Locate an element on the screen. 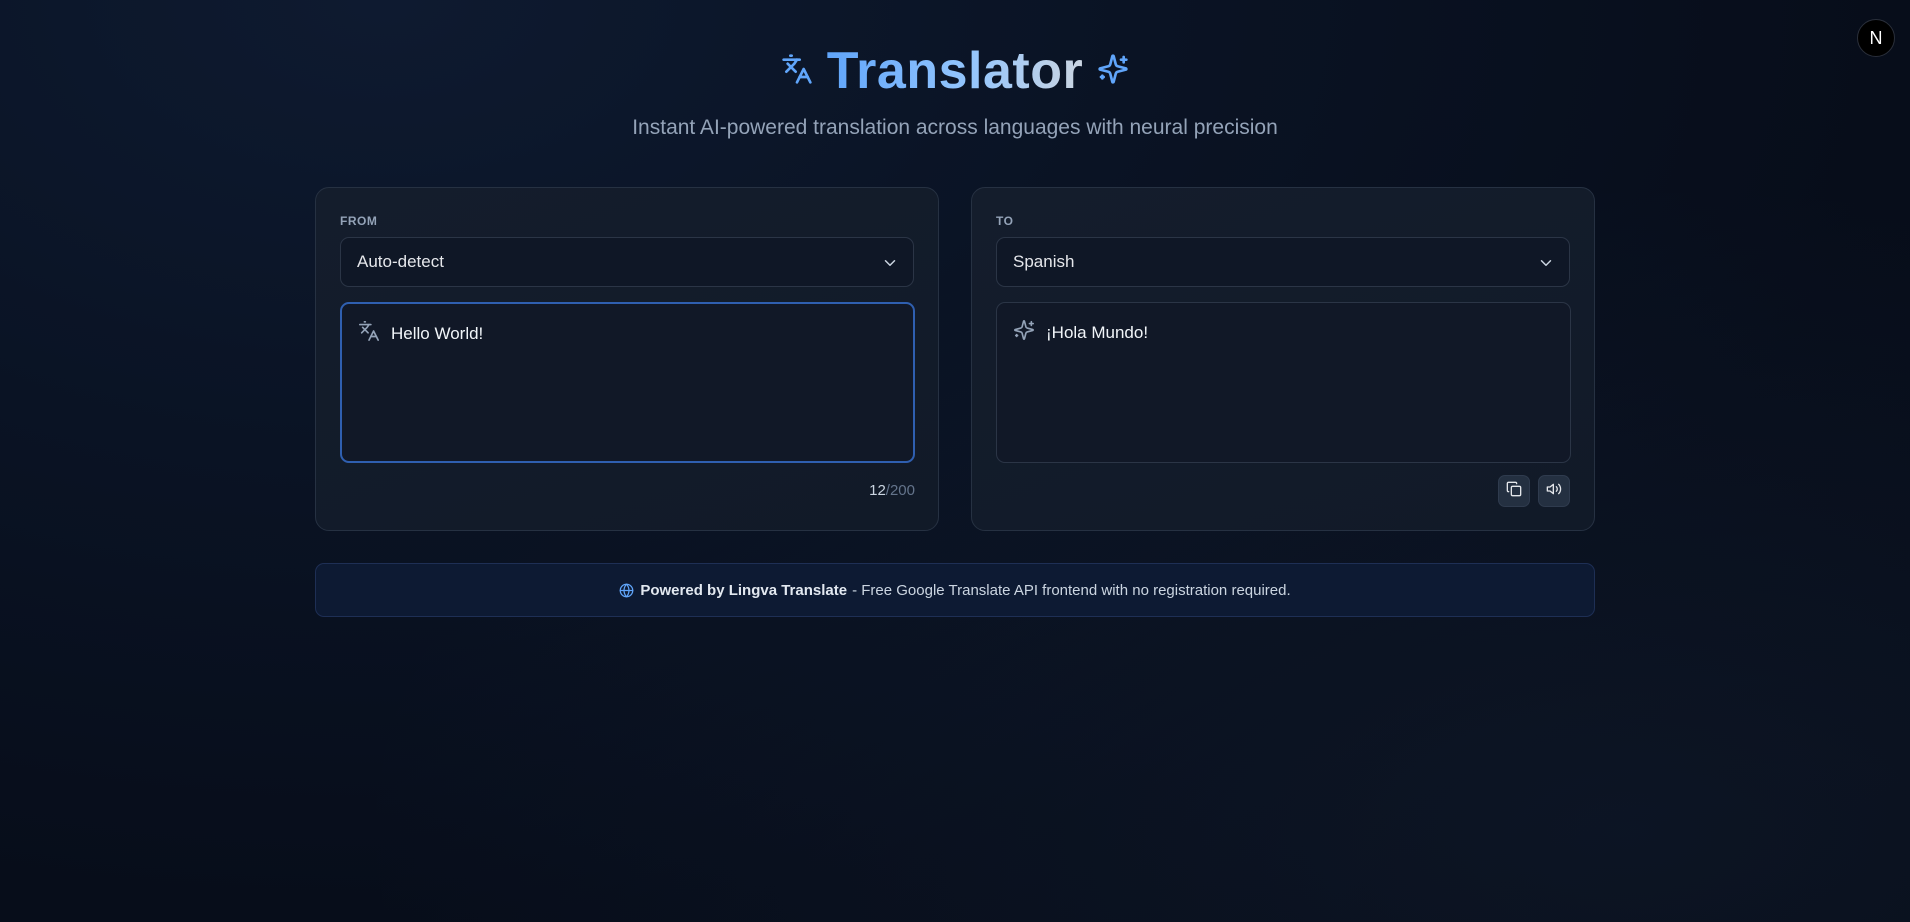  speak-button is located at coordinates (1554, 491).